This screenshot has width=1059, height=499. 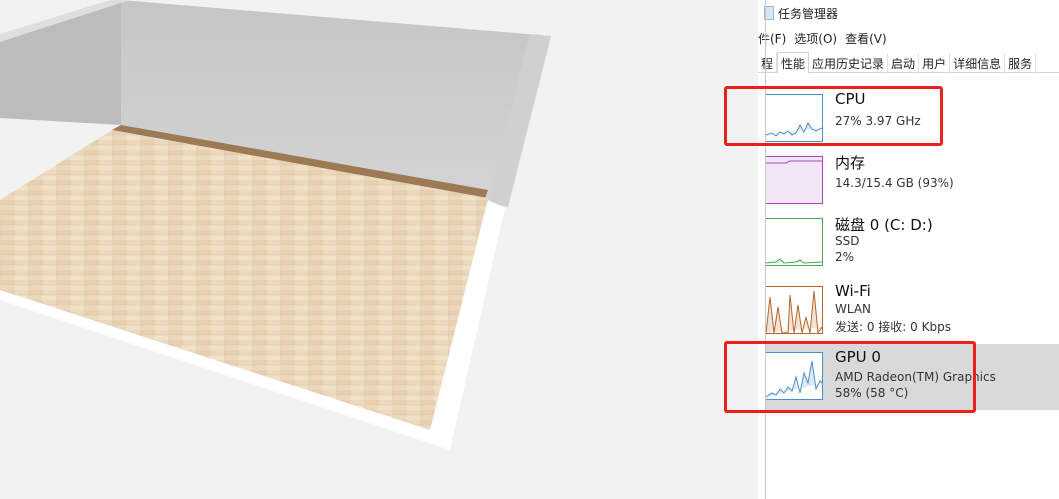 What do you see at coordinates (765, 249) in the screenshot?
I see `window-divider` at bounding box center [765, 249].